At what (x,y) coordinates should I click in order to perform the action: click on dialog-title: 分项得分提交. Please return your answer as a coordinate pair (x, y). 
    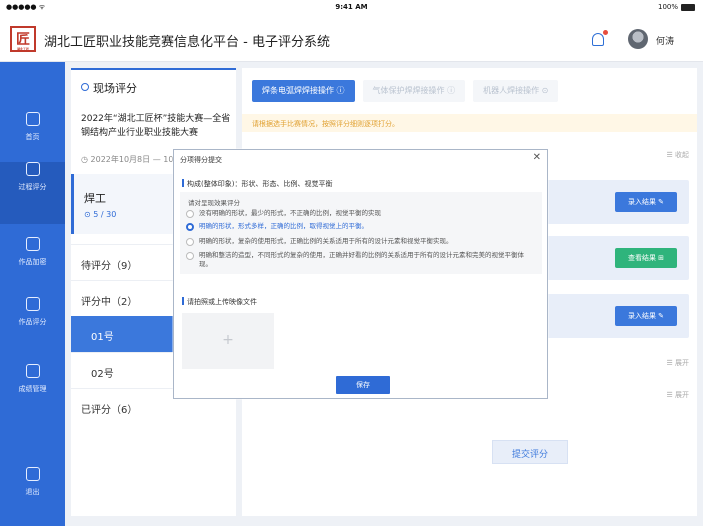
    Looking at the image, I should click on (201, 160).